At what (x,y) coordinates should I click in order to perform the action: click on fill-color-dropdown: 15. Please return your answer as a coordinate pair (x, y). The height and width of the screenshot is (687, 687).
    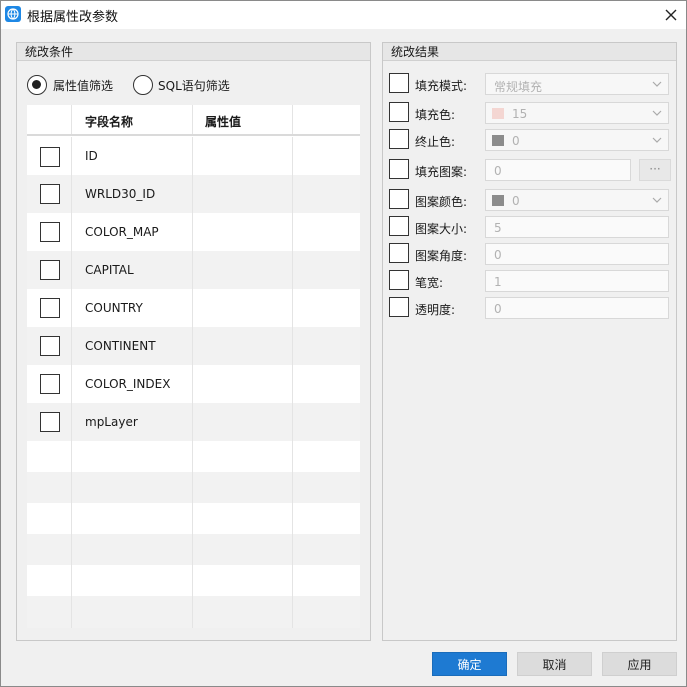
    Looking at the image, I should click on (577, 113).